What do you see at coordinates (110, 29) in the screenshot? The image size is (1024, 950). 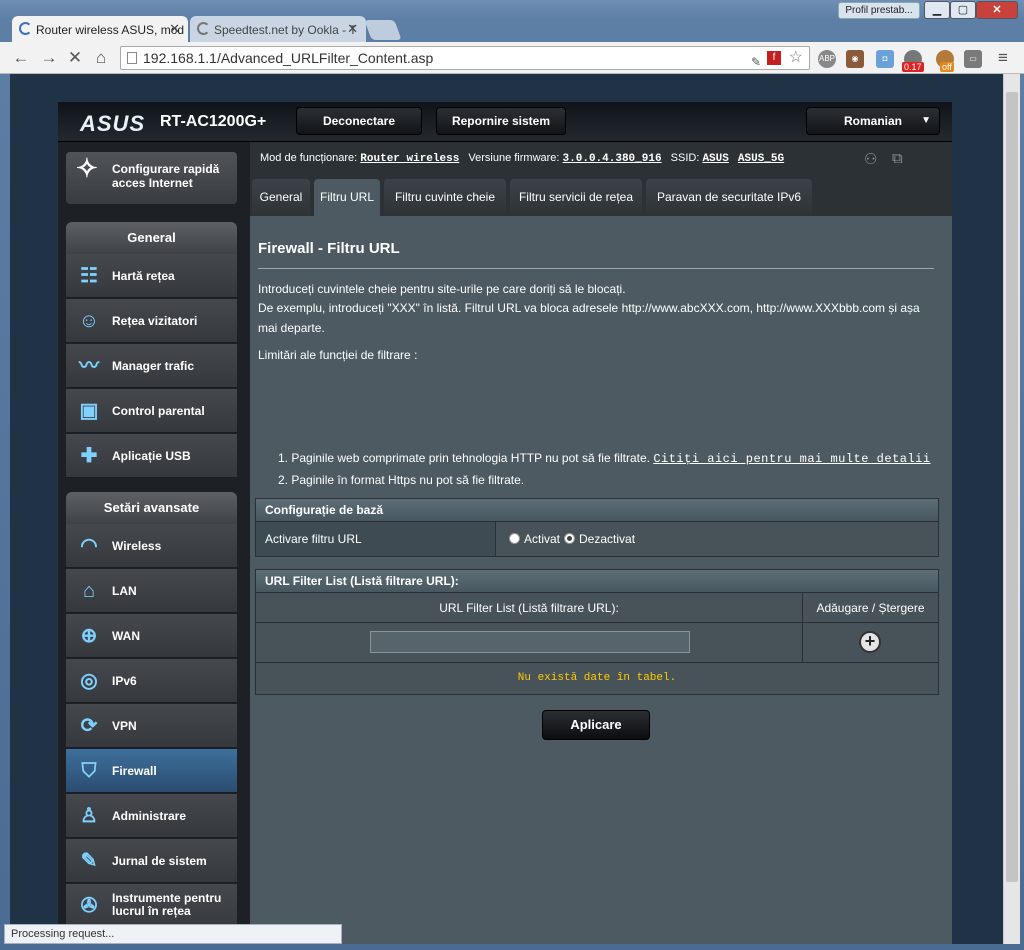 I see `tab-title: Router wireless ASUS, mod` at bounding box center [110, 29].